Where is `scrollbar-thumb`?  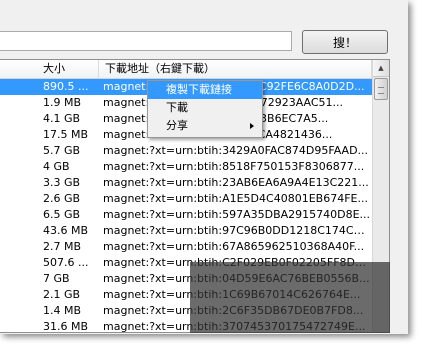
scrollbar-thumb is located at coordinates (381, 89).